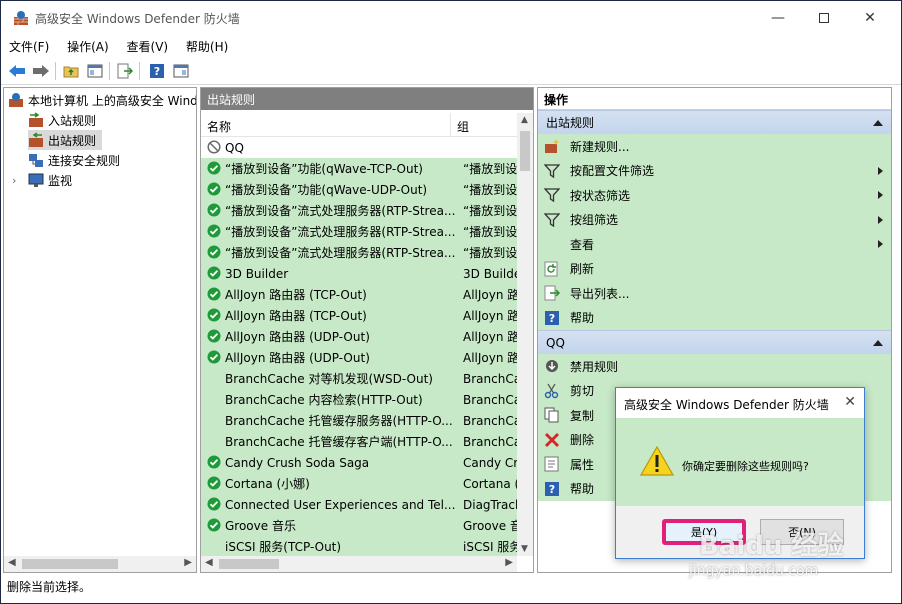  What do you see at coordinates (778, 18) in the screenshot?
I see `minimize-button: —` at bounding box center [778, 18].